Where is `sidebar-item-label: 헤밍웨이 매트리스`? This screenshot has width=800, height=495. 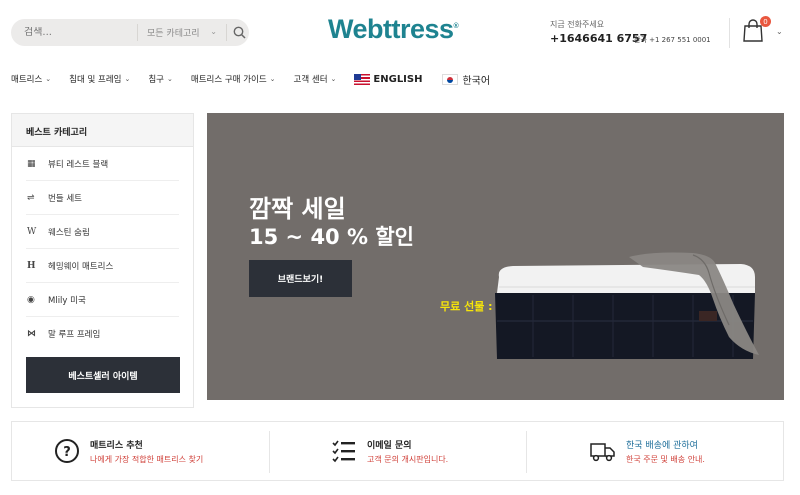 sidebar-item-label: 헤밍웨이 매트리스 is located at coordinates (81, 266).